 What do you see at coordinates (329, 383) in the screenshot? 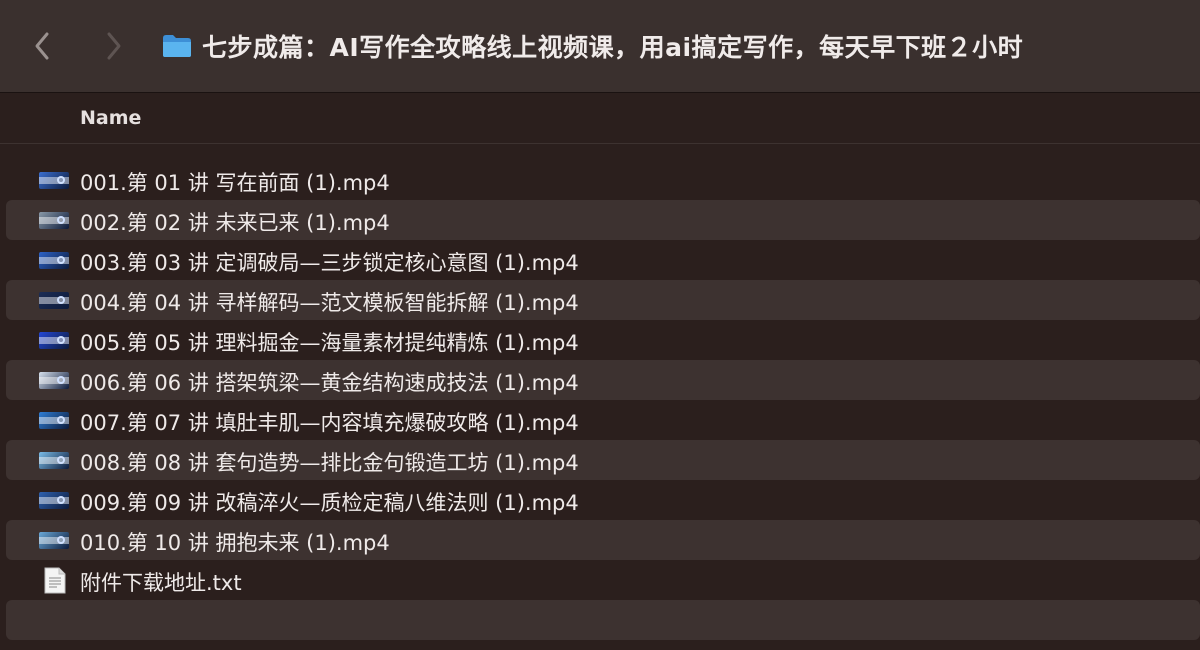
I see `file-name: 006.第 06 讲 搭架筑梁—黄金结构速成技法 (1).mp4` at bounding box center [329, 383].